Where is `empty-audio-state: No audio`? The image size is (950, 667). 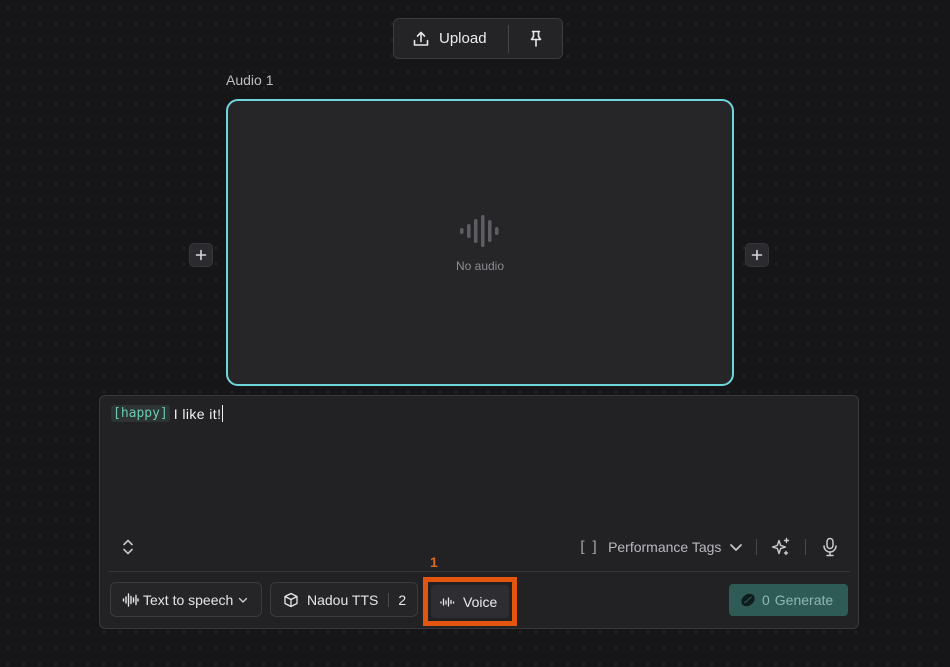 empty-audio-state: No audio is located at coordinates (480, 244).